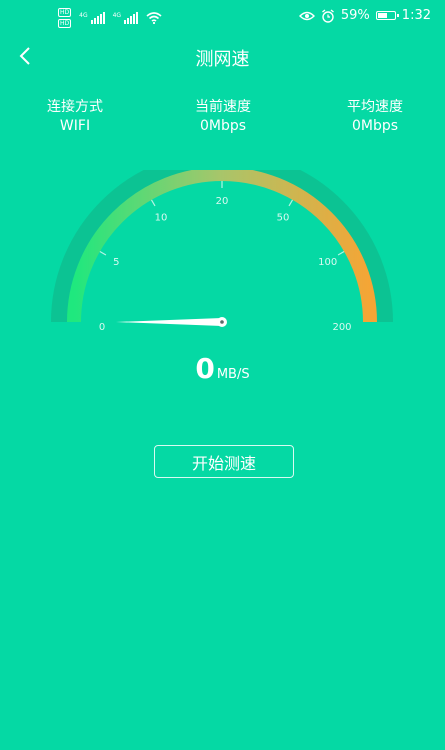 The image size is (445, 750). What do you see at coordinates (102, 327) in the screenshot?
I see `gauge-tick-label: 0` at bounding box center [102, 327].